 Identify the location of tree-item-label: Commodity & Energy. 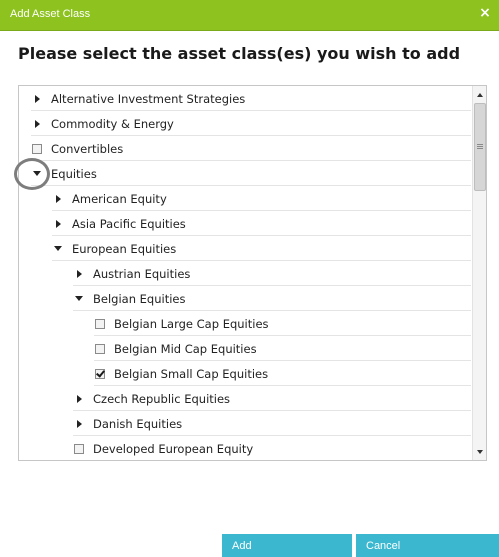
(112, 123).